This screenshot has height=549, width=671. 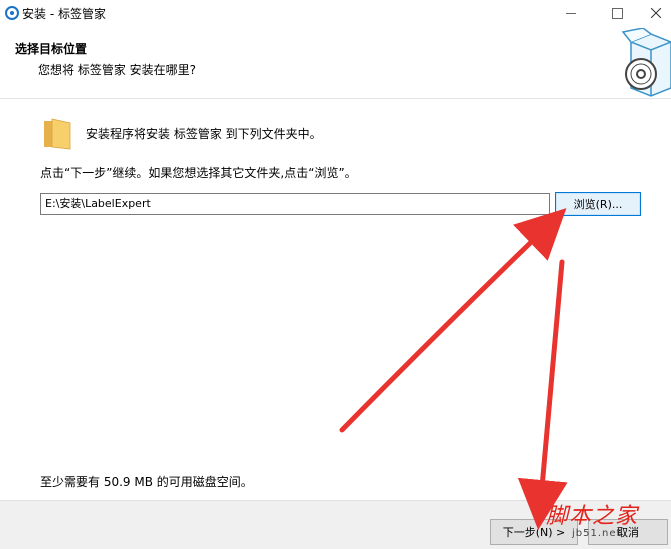 I want to click on maximize-button, so click(x=617, y=13).